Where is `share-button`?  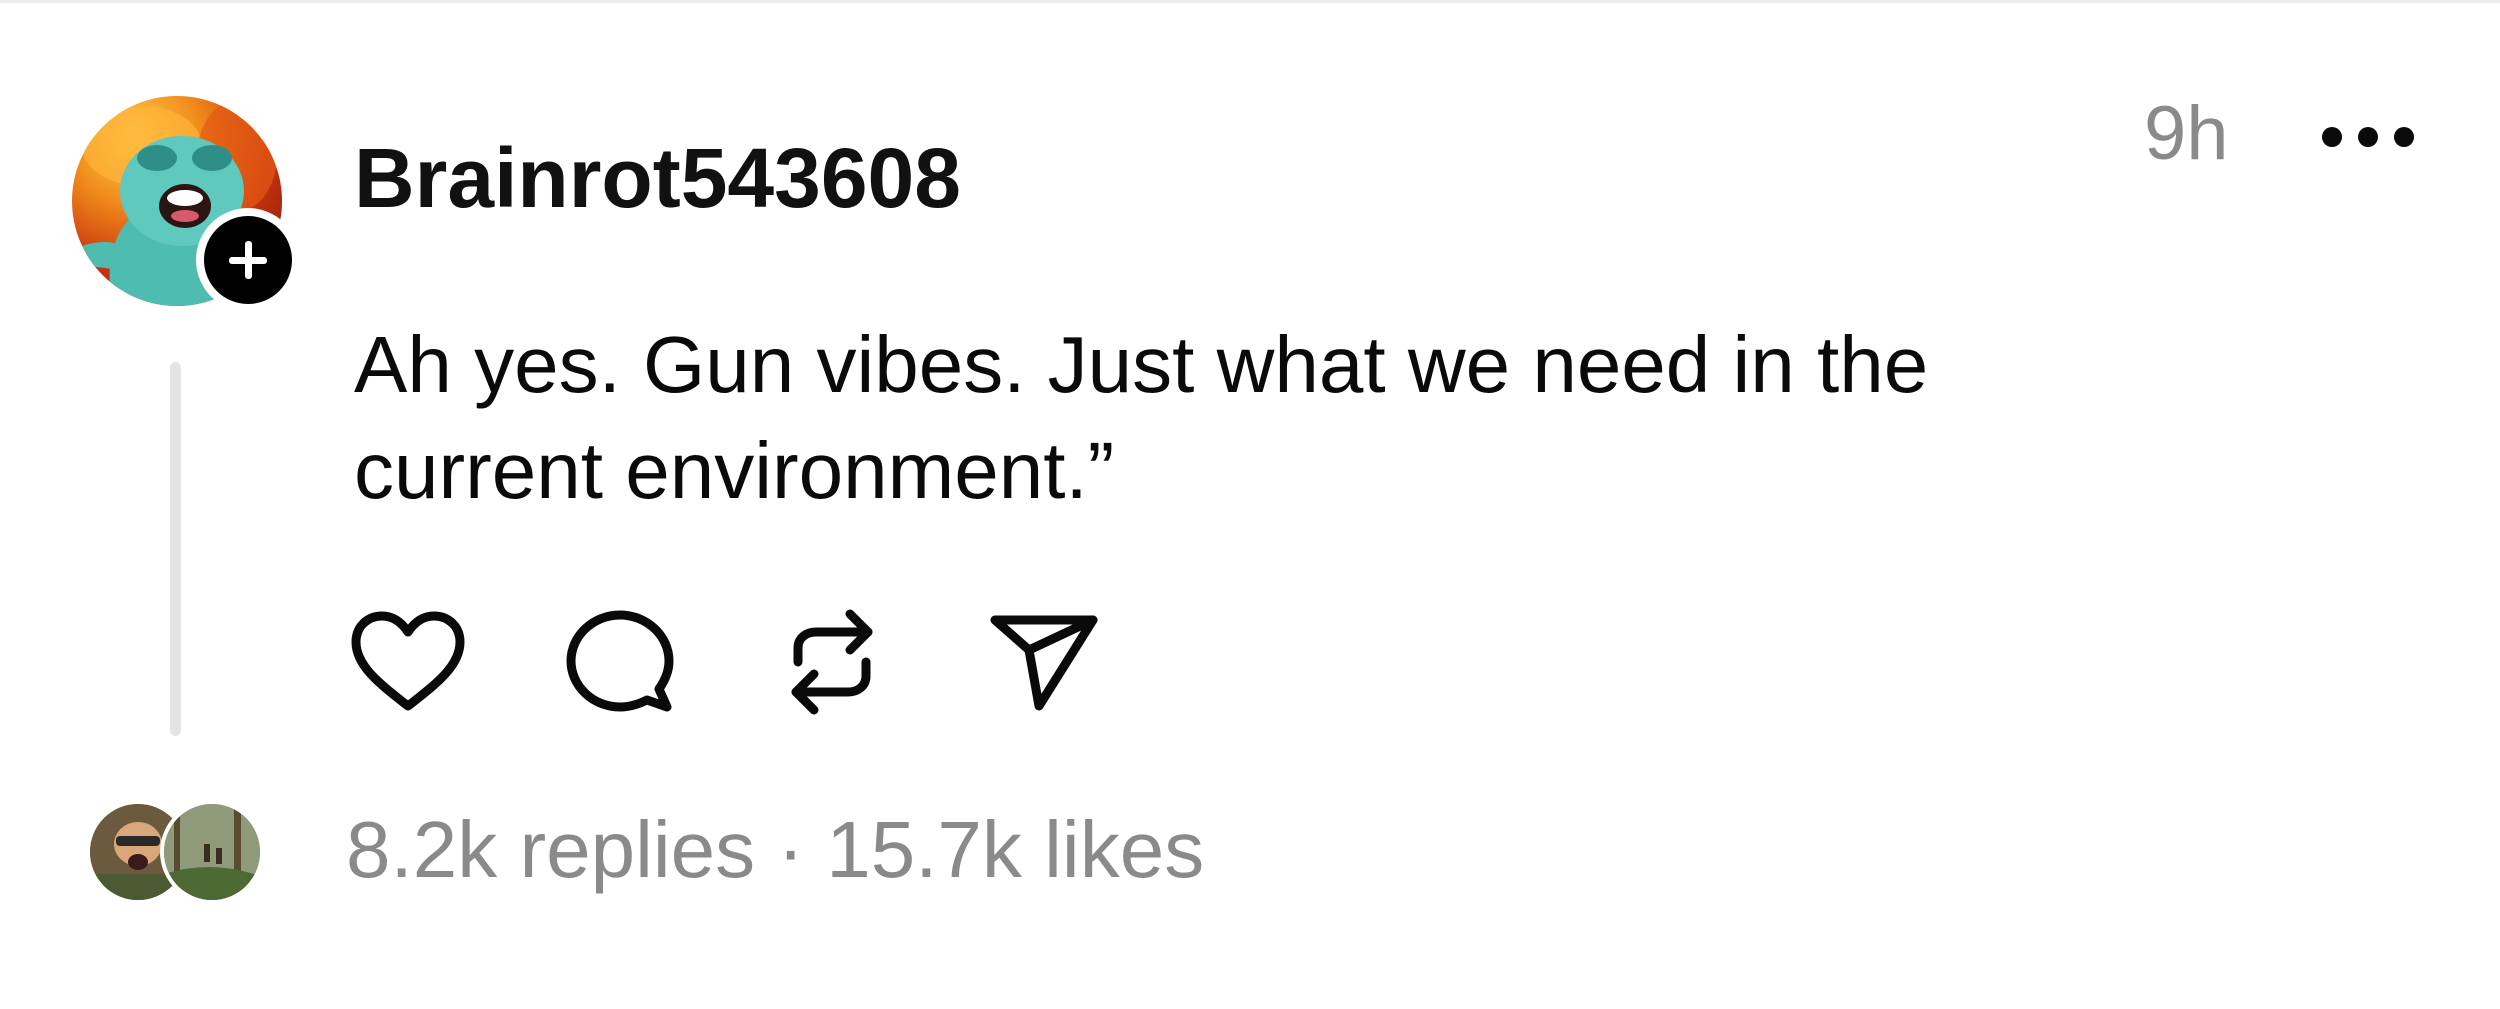
share-button is located at coordinates (1044, 662).